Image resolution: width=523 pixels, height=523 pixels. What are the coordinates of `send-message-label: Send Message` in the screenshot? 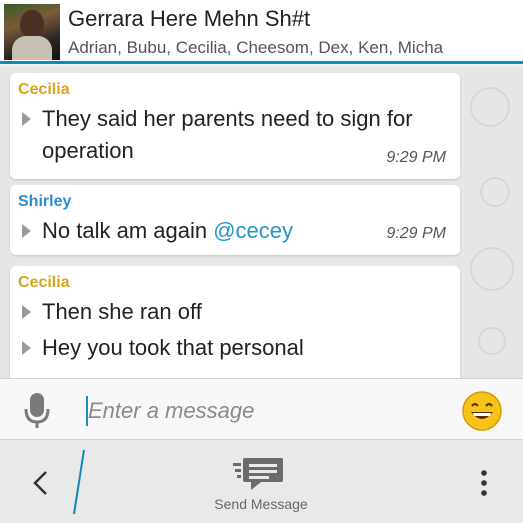 It's located at (261, 504).